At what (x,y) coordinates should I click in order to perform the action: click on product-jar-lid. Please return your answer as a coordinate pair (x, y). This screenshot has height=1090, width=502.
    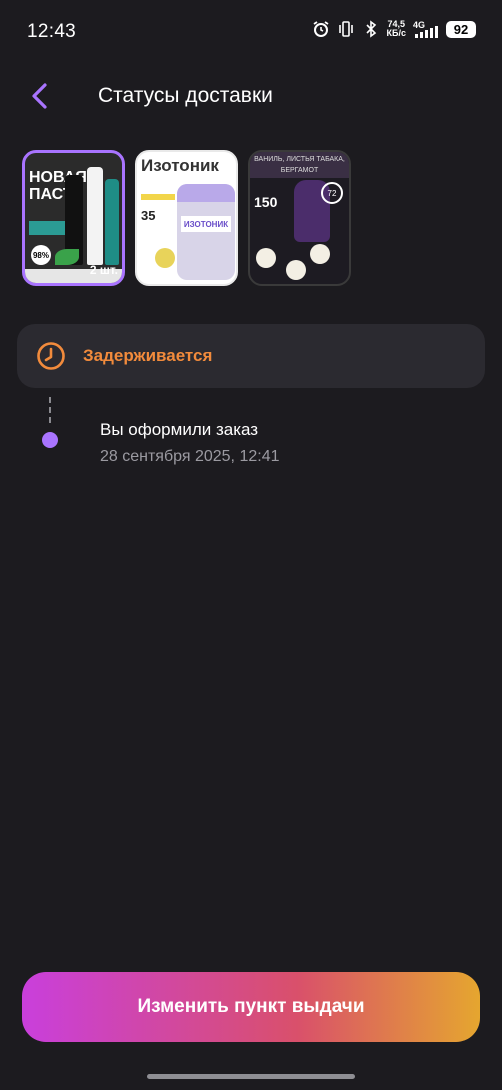
    Looking at the image, I should click on (206, 193).